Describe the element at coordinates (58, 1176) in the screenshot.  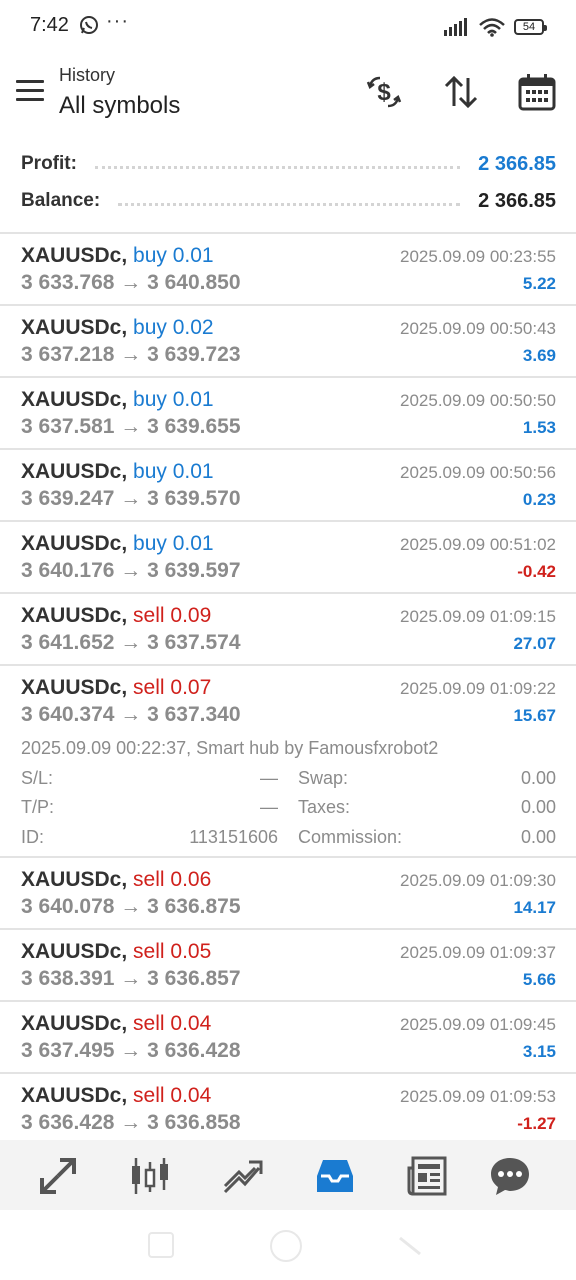
I see `quotes-icon` at that location.